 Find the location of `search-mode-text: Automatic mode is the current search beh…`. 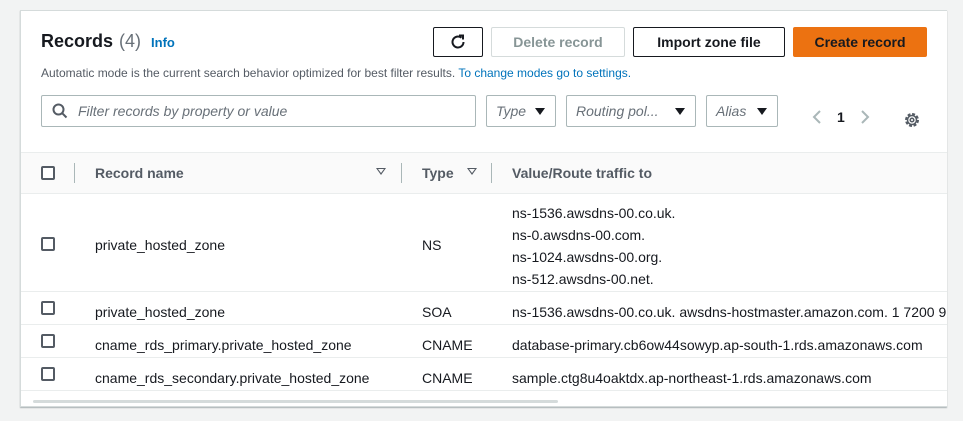

search-mode-text: Automatic mode is the current search beh… is located at coordinates (250, 73).